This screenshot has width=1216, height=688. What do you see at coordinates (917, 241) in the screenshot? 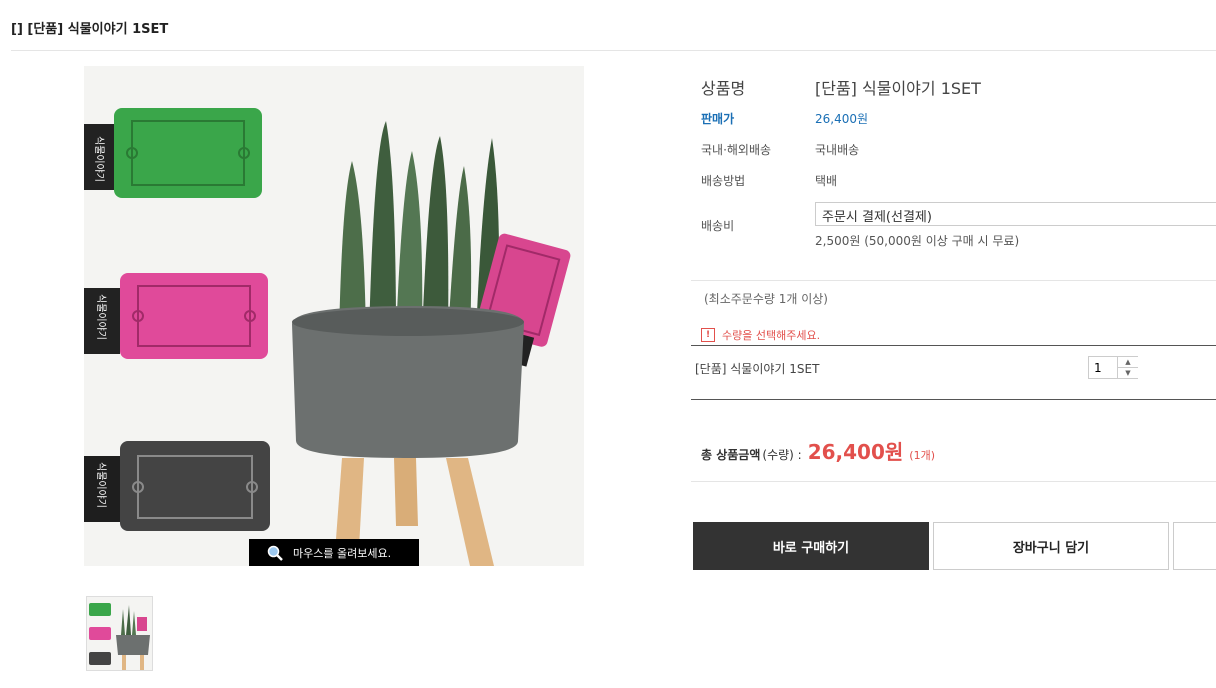
I see `shipping-fee-desc: 2,500원 (50,000원 이상 구매 시 무료)` at bounding box center [917, 241].